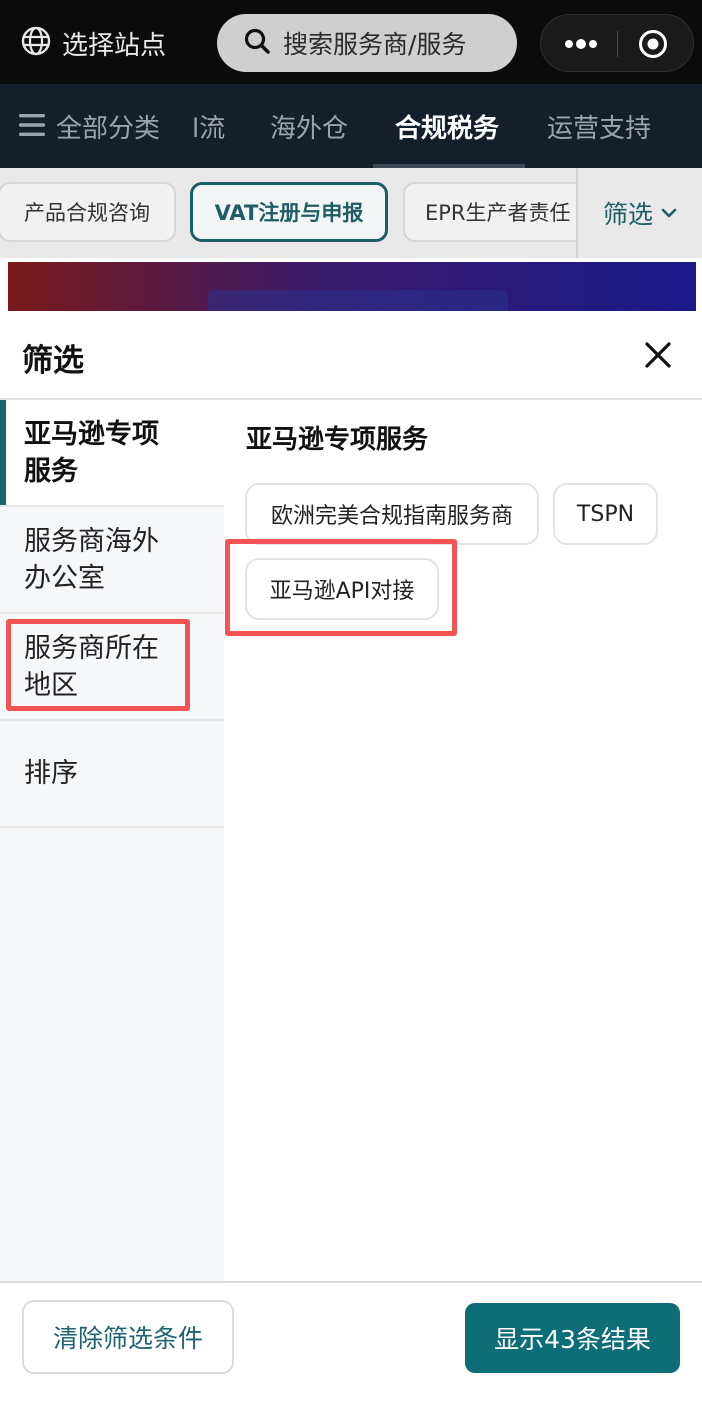 This screenshot has height=1414, width=702. I want to click on top-bar: 选择站点 搜索服务商/服务, so click(351, 42).